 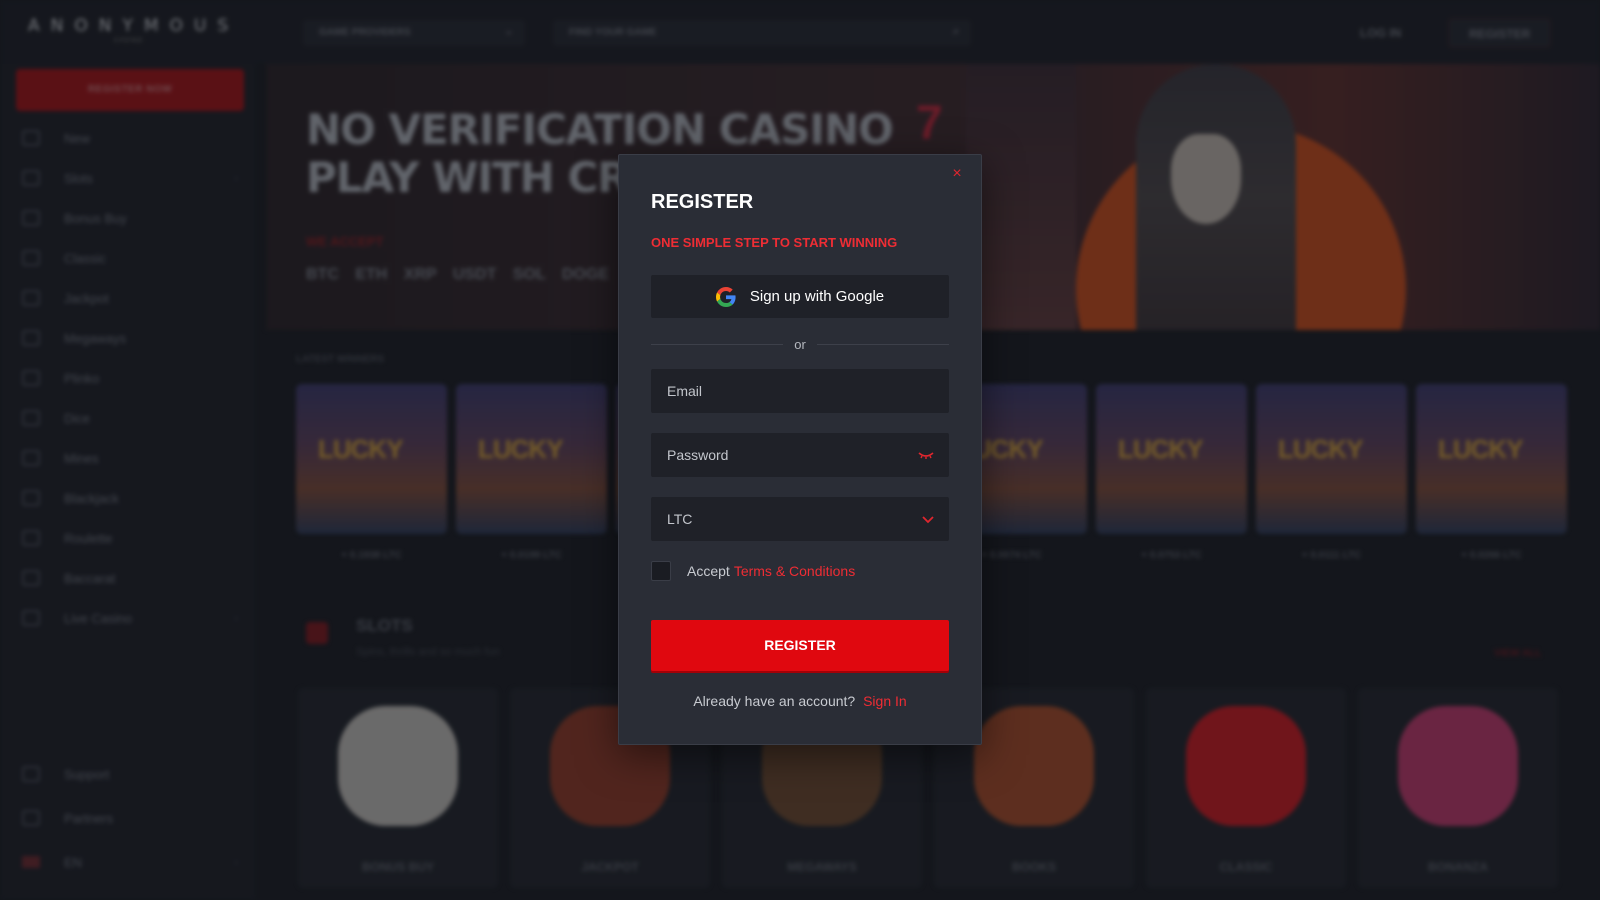 What do you see at coordinates (794, 571) in the screenshot?
I see `terms-link: Terms & Conditions` at bounding box center [794, 571].